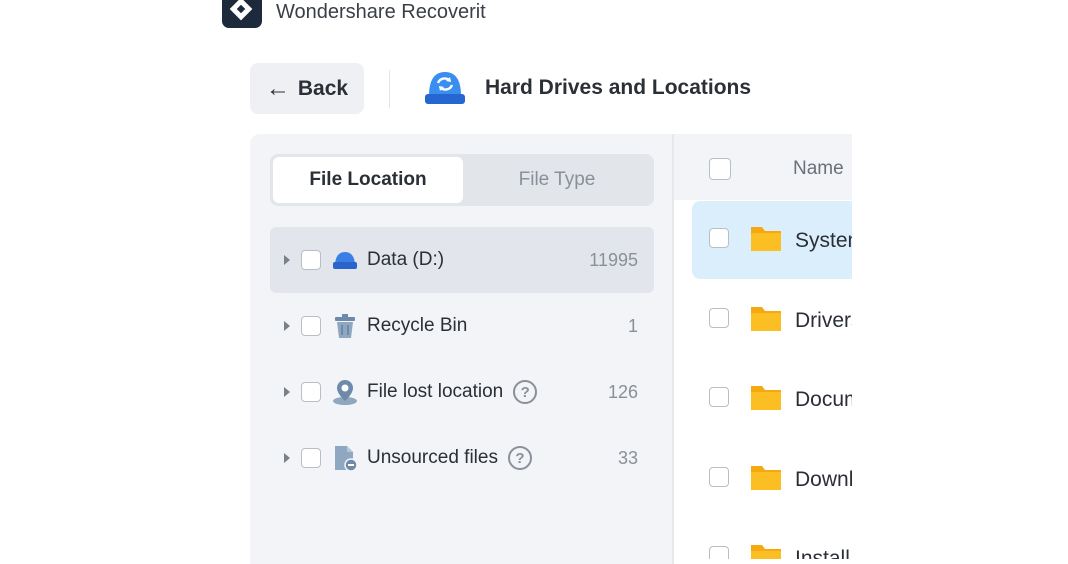  I want to click on tree-item-label: Data (D:), so click(406, 259).